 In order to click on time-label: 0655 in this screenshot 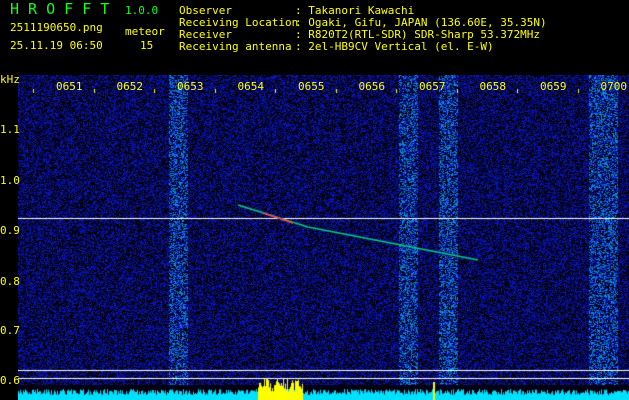, I will do `click(311, 86)`.